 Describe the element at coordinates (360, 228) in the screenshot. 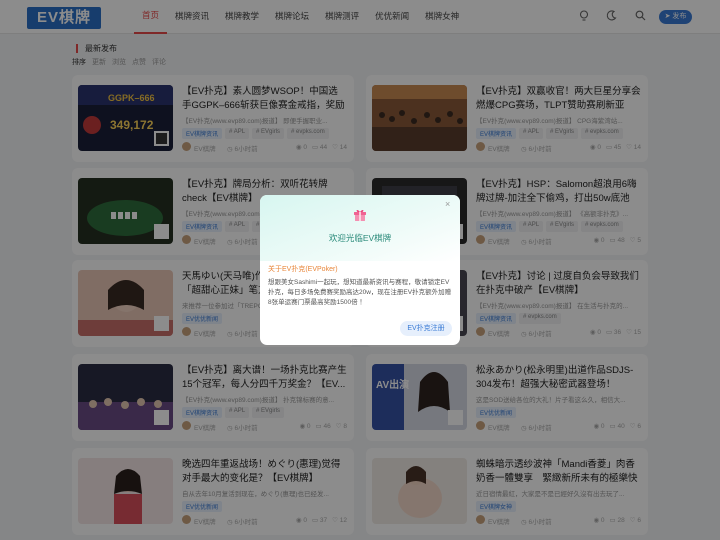

I see `modal-header-bg` at that location.